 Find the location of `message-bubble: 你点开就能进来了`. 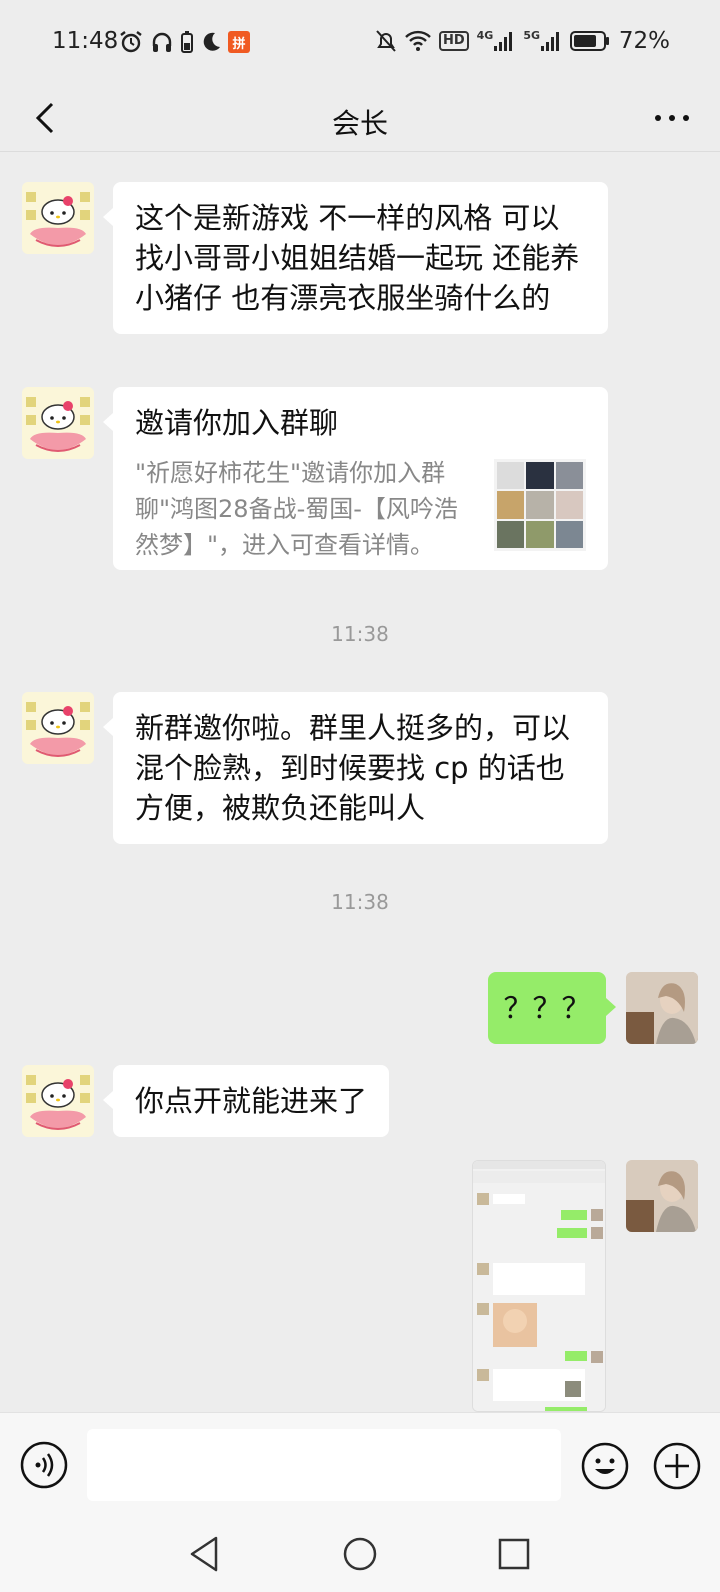

message-bubble: 你点开就能进来了 is located at coordinates (246, 1101).